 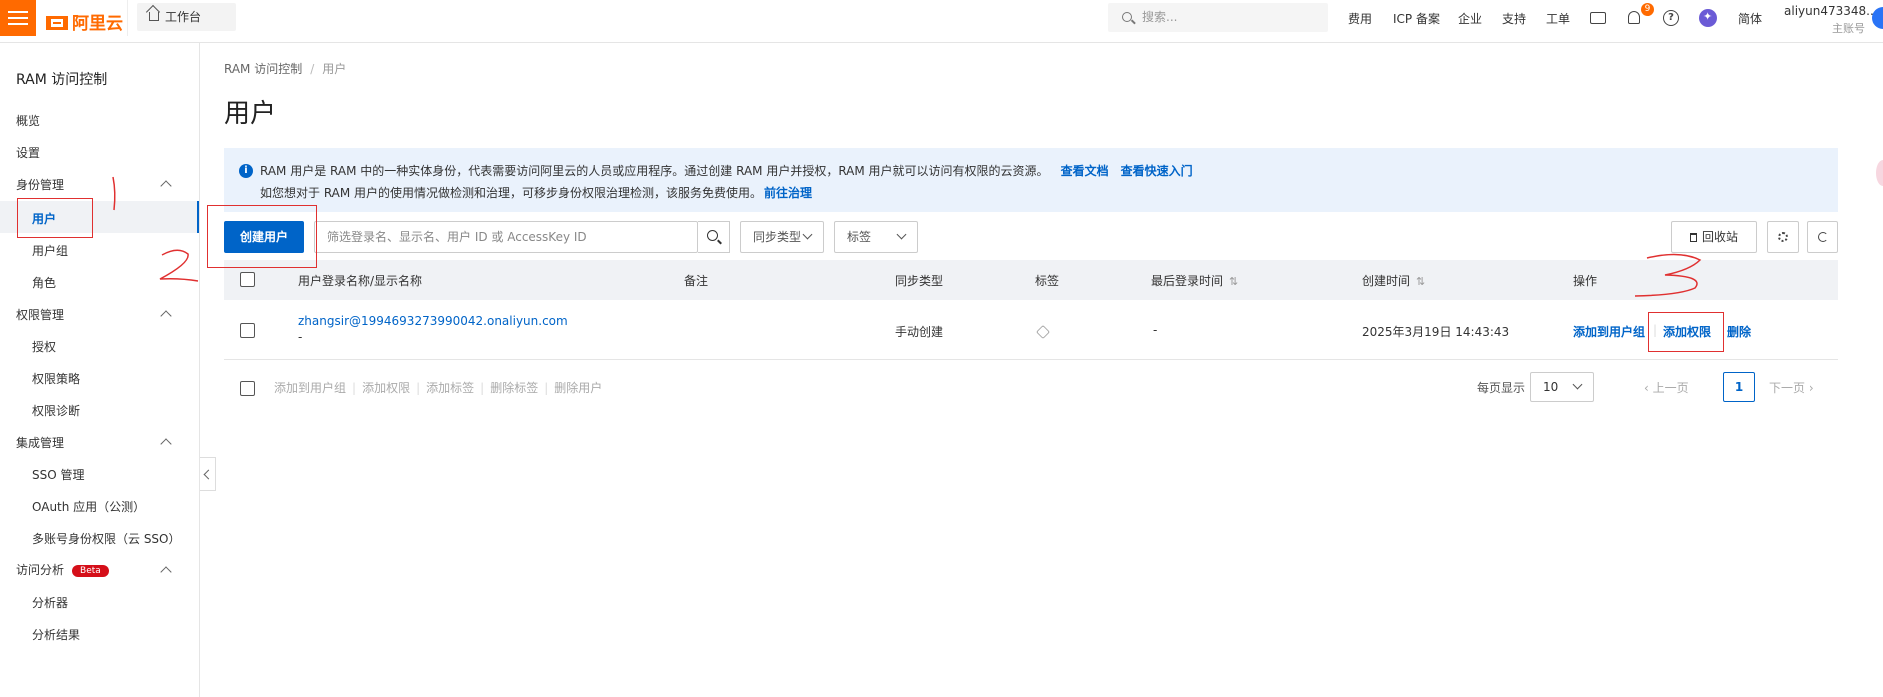 I want to click on sidebar-item-settings: 设置, so click(x=28, y=152).